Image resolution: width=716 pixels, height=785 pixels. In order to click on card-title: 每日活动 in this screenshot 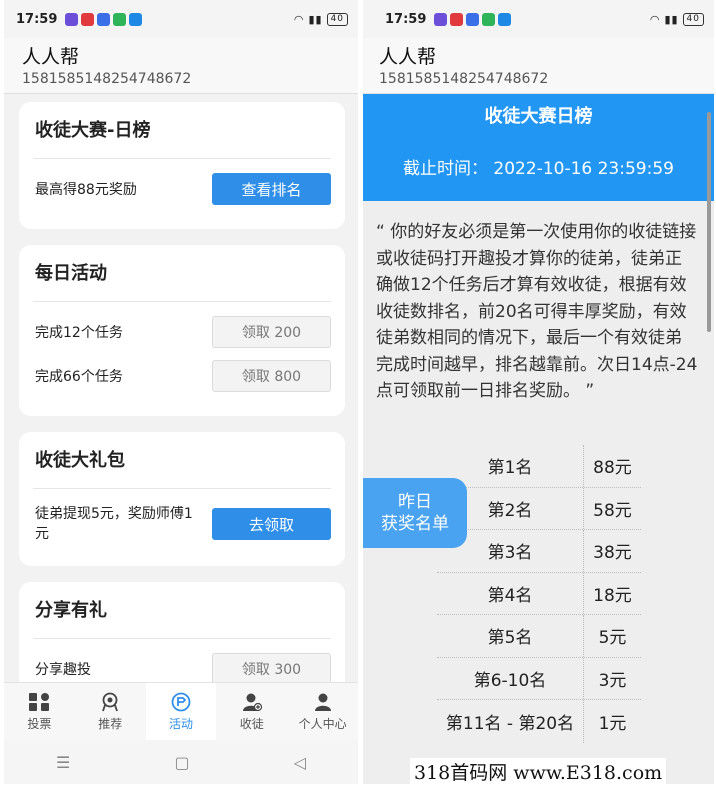, I will do `click(71, 273)`.